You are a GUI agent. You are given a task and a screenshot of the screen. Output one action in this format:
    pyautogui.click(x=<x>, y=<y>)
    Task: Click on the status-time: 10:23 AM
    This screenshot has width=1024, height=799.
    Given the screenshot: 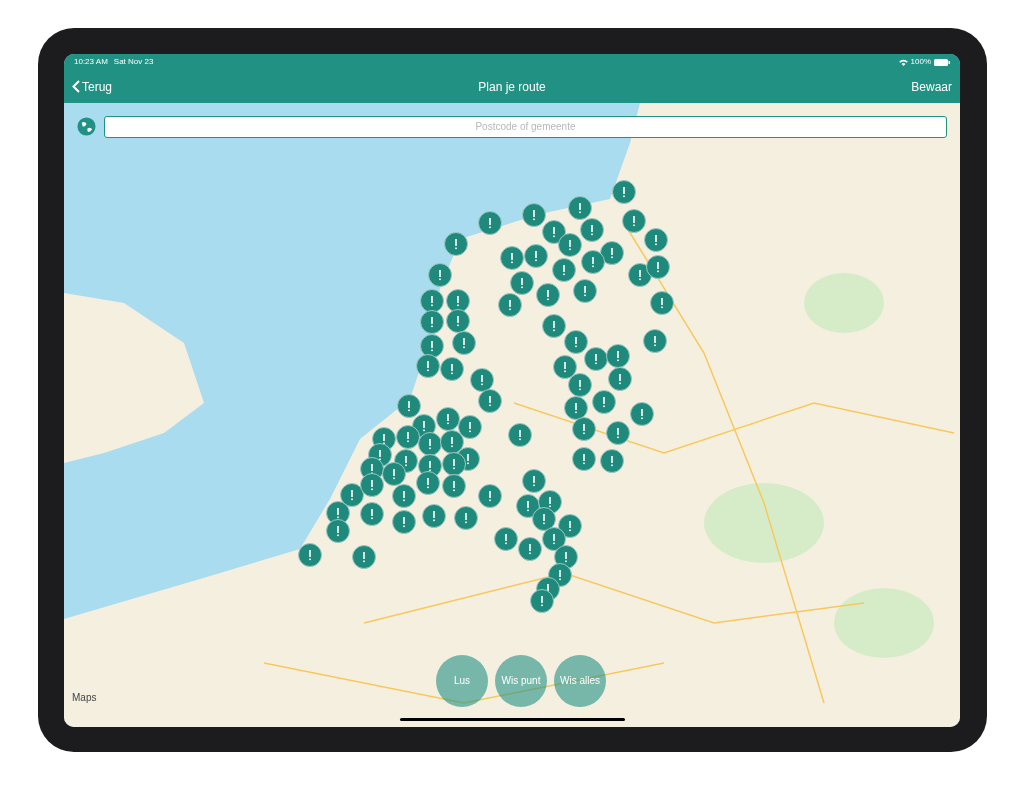 What is the action you would take?
    pyautogui.click(x=91, y=62)
    